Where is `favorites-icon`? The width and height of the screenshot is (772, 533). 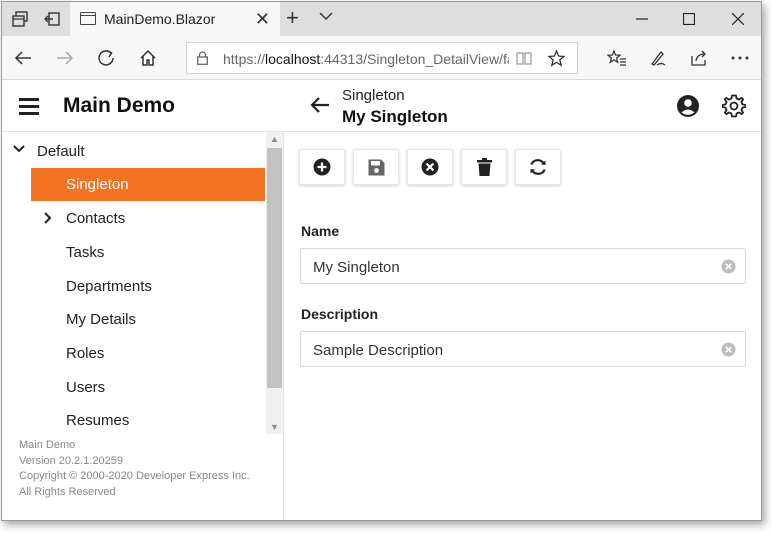 favorites-icon is located at coordinates (617, 58).